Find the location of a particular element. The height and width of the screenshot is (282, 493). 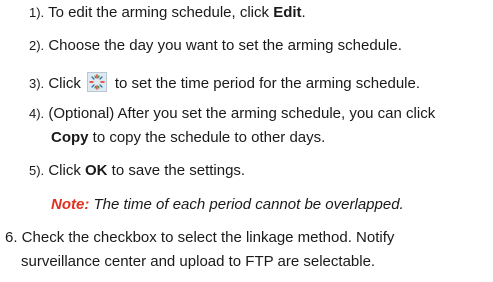

step-4-number: 4). is located at coordinates (37, 113).